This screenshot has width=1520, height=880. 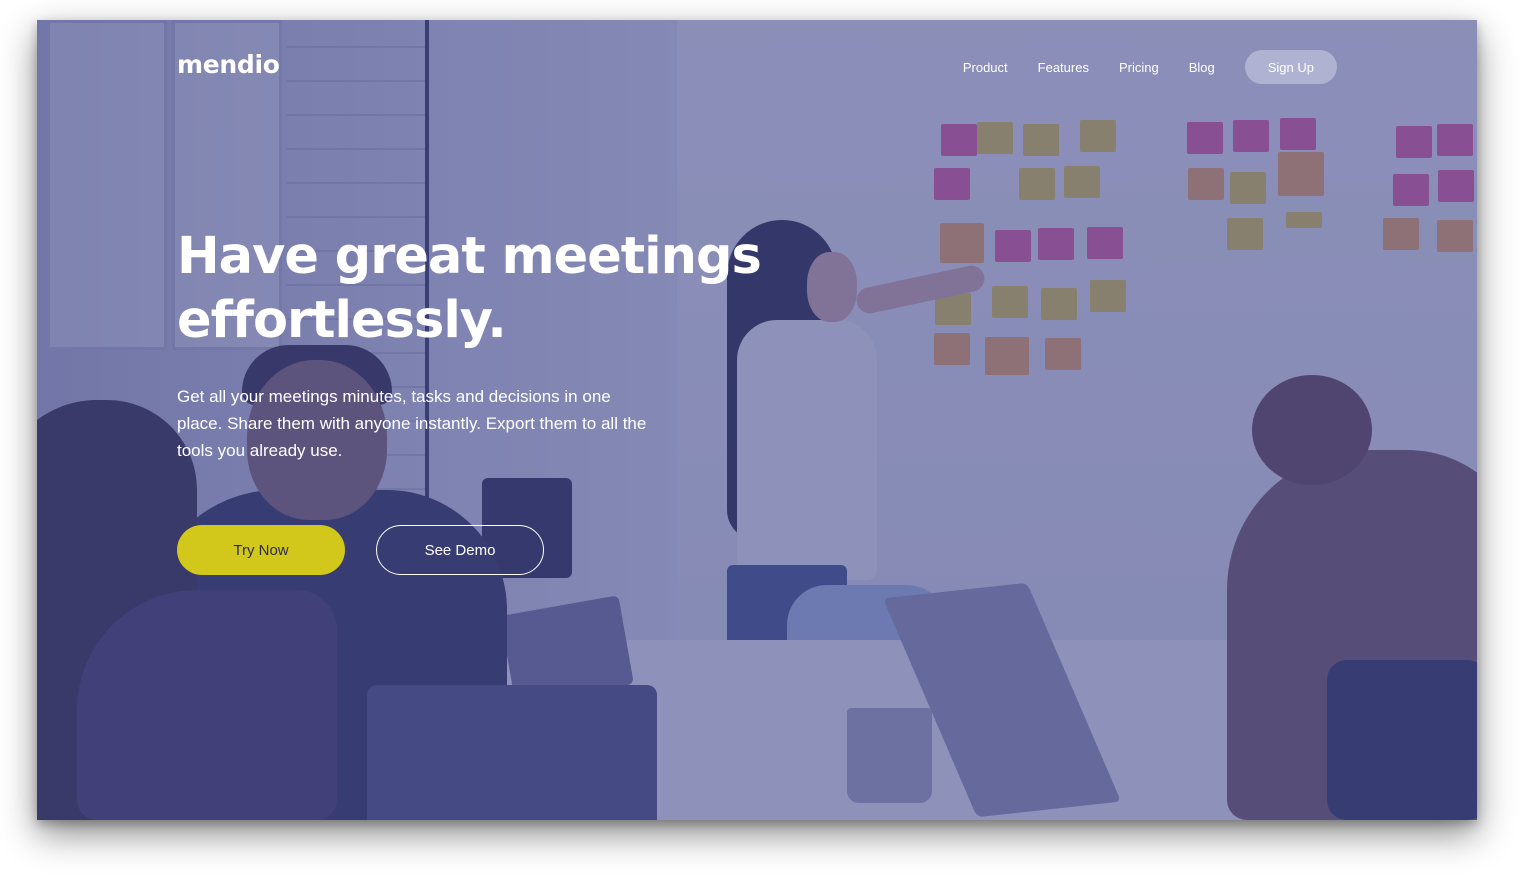 I want to click on brand-logo: mendio, so click(x=228, y=64).